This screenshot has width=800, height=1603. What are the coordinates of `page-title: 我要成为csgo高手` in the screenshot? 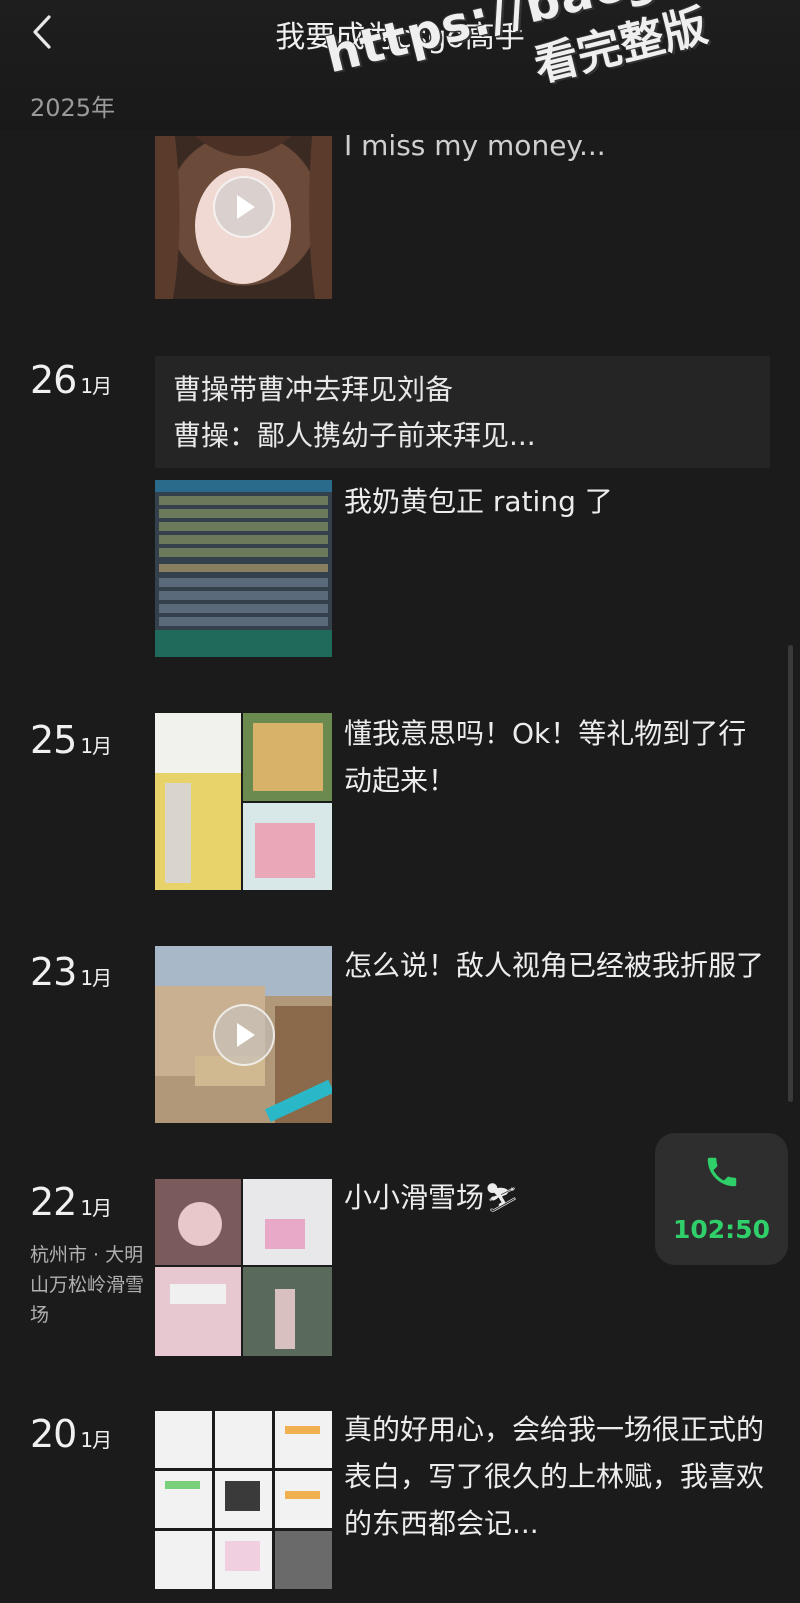 It's located at (400, 37).